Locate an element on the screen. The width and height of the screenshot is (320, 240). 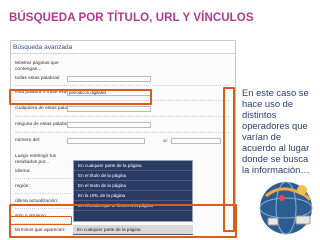
region-label: región: is located at coordinates (22, 186).